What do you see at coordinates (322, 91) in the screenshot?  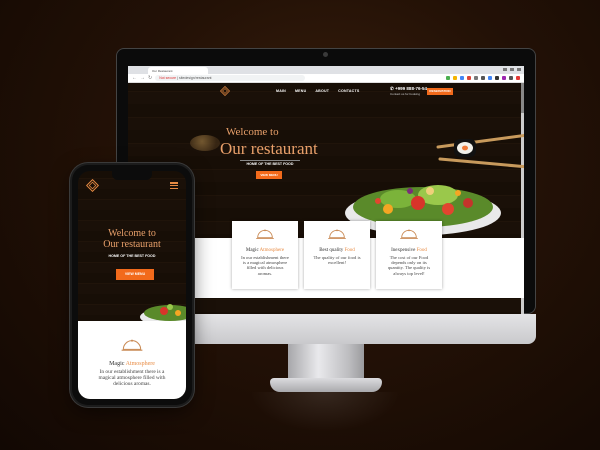 I see `nav-about: ABOUT` at bounding box center [322, 91].